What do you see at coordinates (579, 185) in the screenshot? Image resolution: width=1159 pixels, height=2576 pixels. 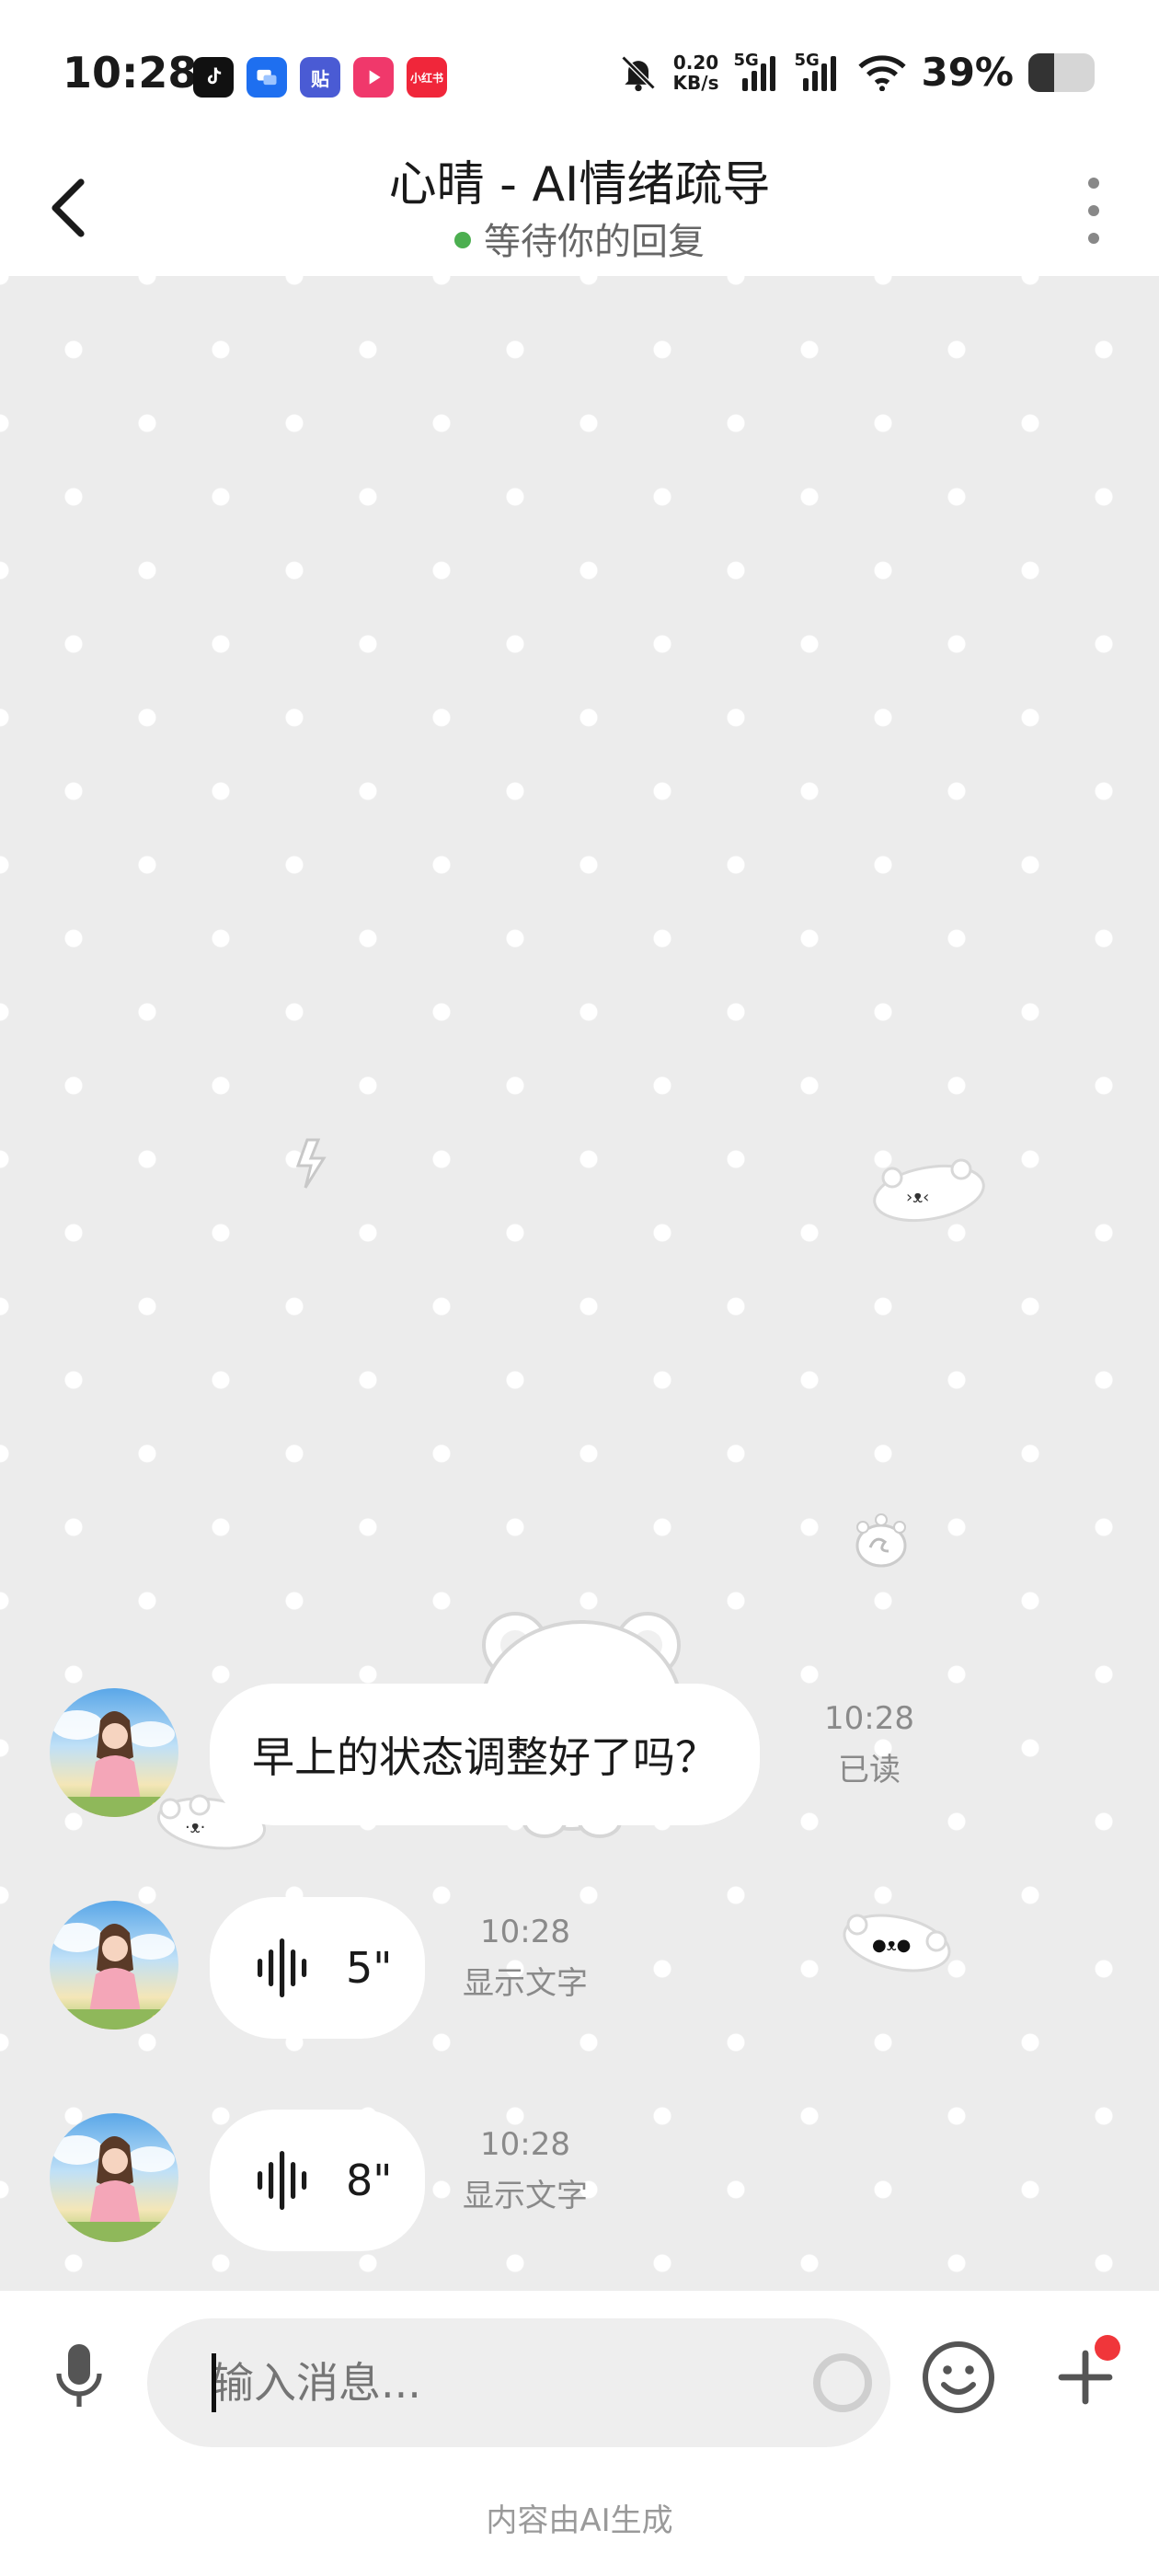 I see `chat-title: 心晴 - AI情绪疏导` at bounding box center [579, 185].